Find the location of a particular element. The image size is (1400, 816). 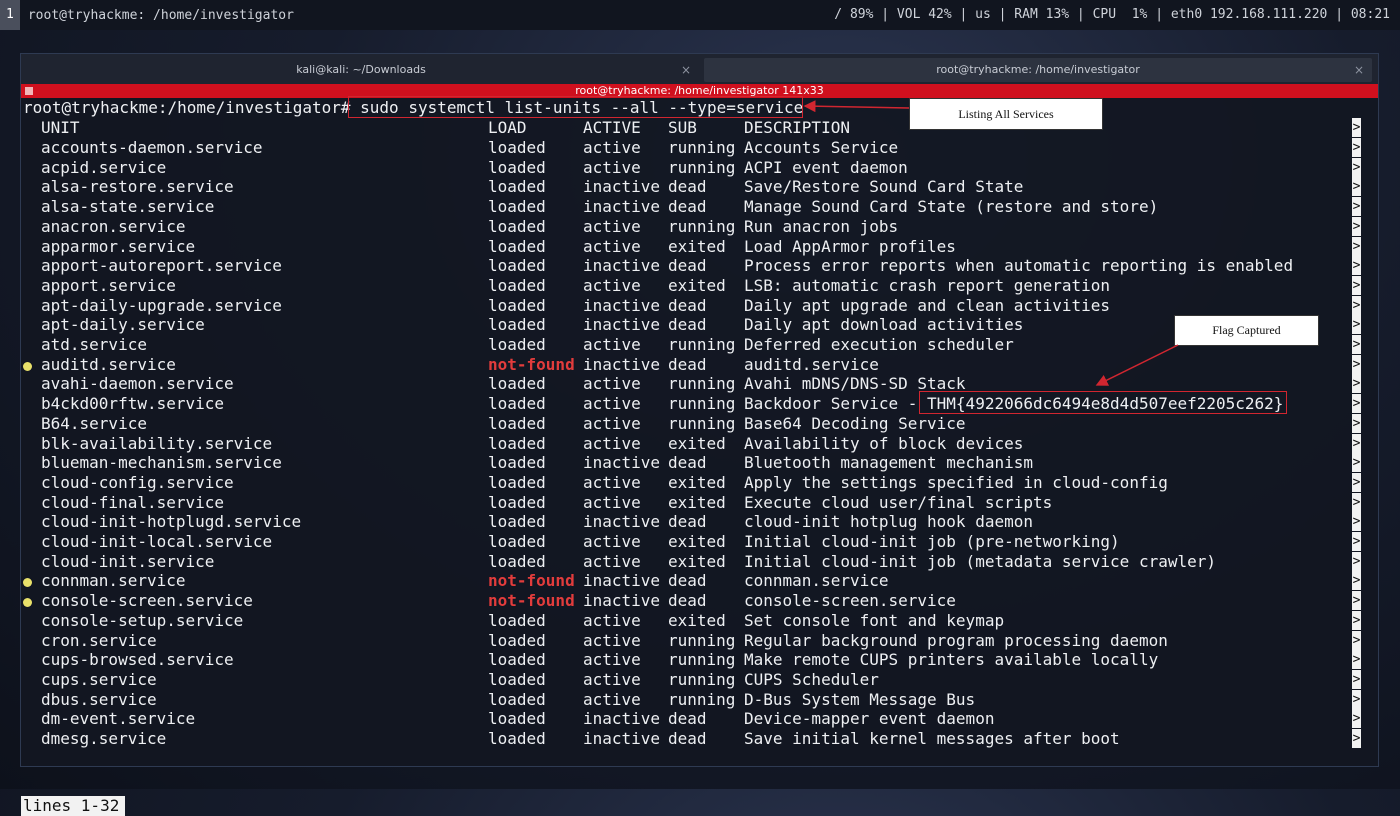

cell-unit: acpid.service is located at coordinates (104, 167).